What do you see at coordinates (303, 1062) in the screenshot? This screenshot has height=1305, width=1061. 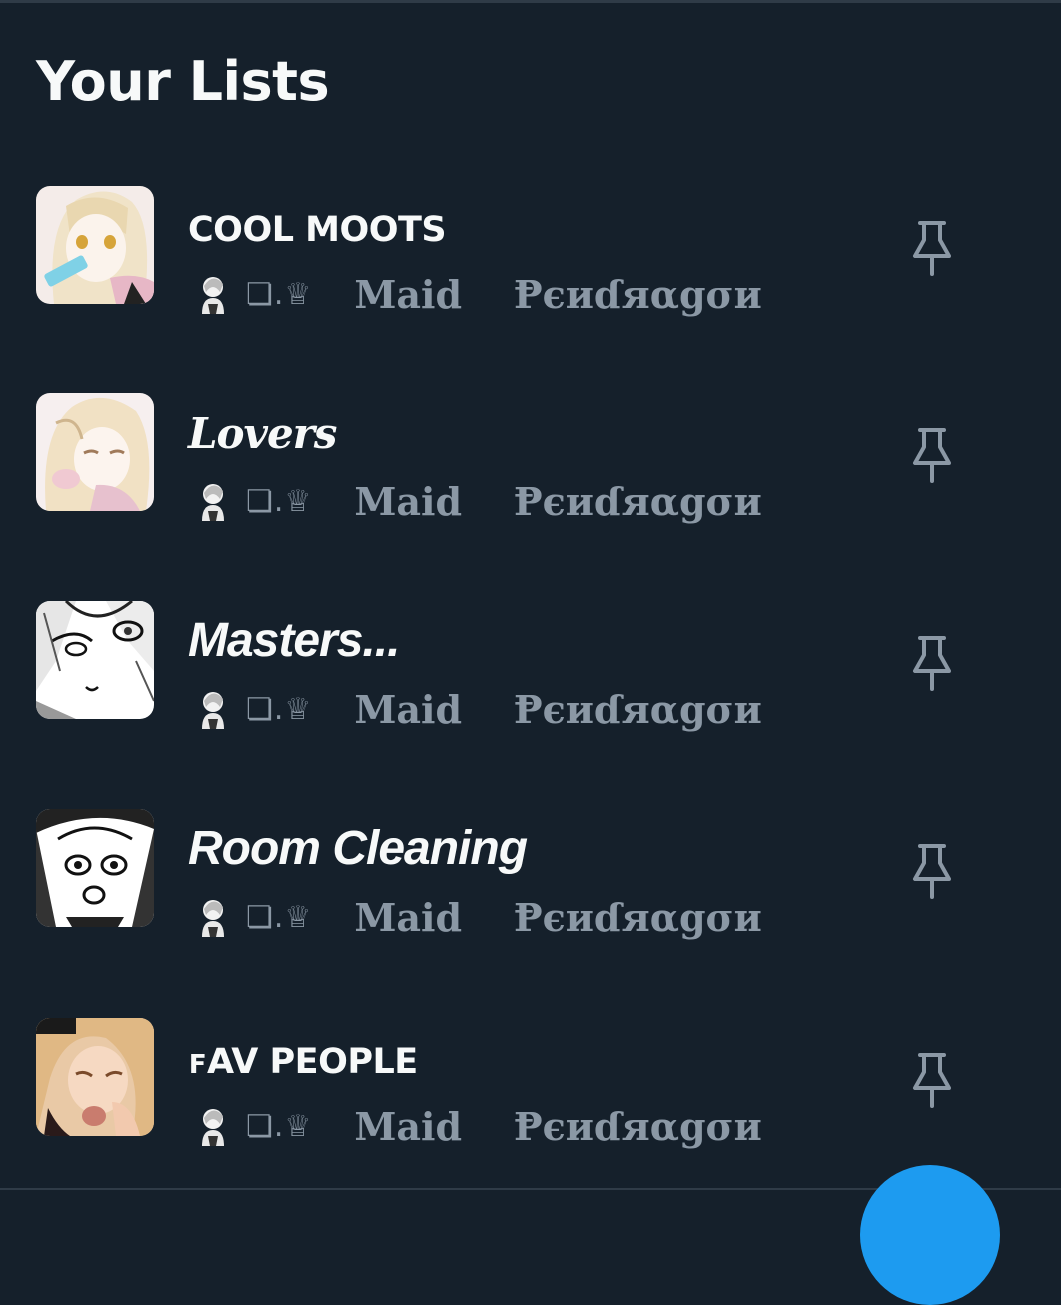 I see `list-name: ꜰAV PEOPLE` at bounding box center [303, 1062].